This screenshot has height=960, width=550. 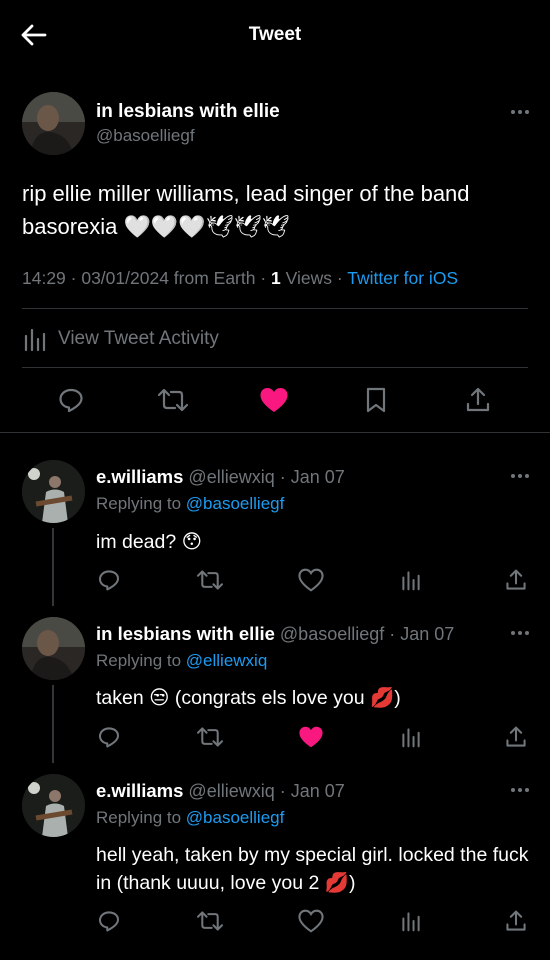 What do you see at coordinates (149, 542) in the screenshot?
I see `reply-text: im dead? 😯` at bounding box center [149, 542].